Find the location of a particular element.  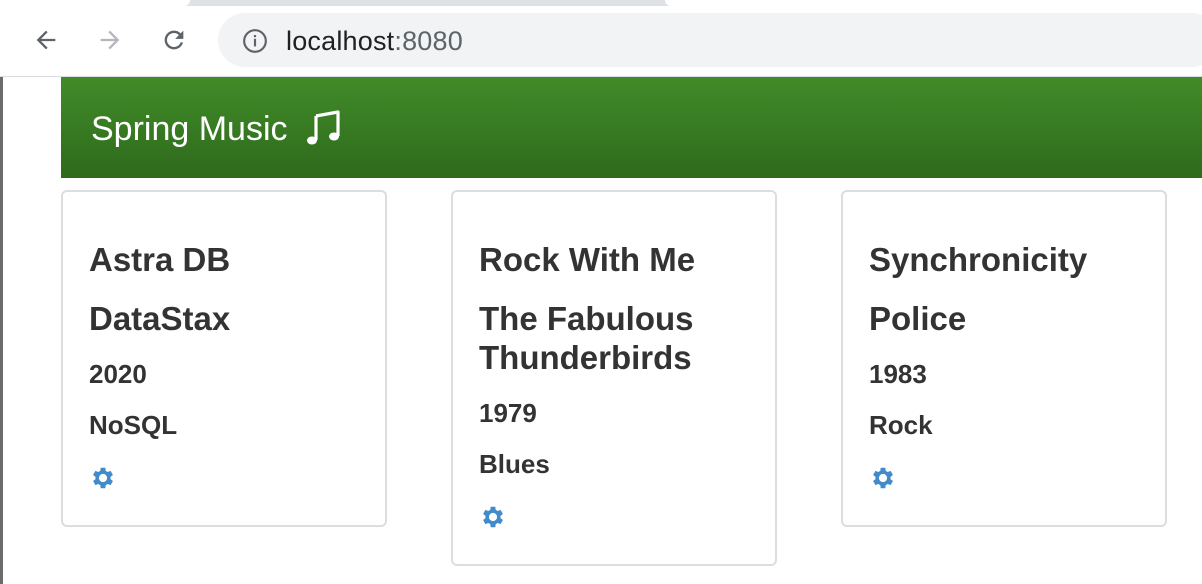

browser-toolbar: localhost:8080 is located at coordinates (601, 41).